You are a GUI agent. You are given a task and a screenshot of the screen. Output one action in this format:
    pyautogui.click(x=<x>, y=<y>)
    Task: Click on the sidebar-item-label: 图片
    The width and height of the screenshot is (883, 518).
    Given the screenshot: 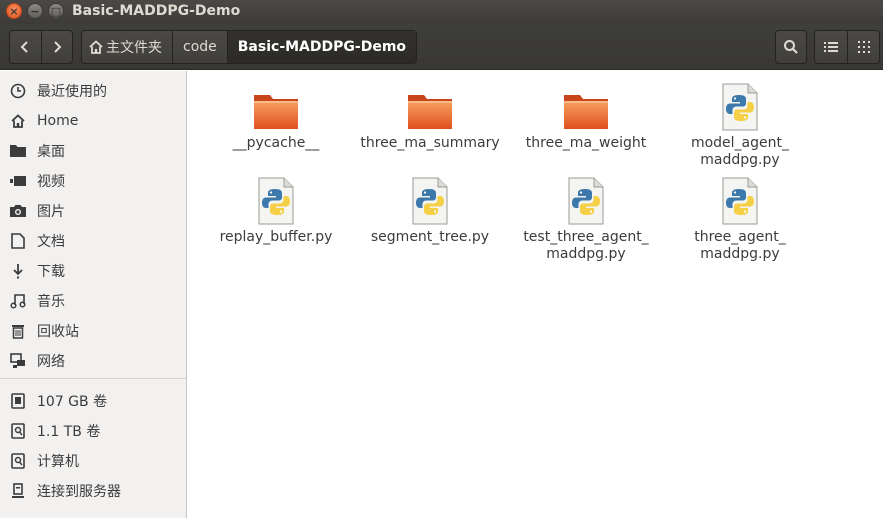 What is the action you would take?
    pyautogui.click(x=51, y=212)
    